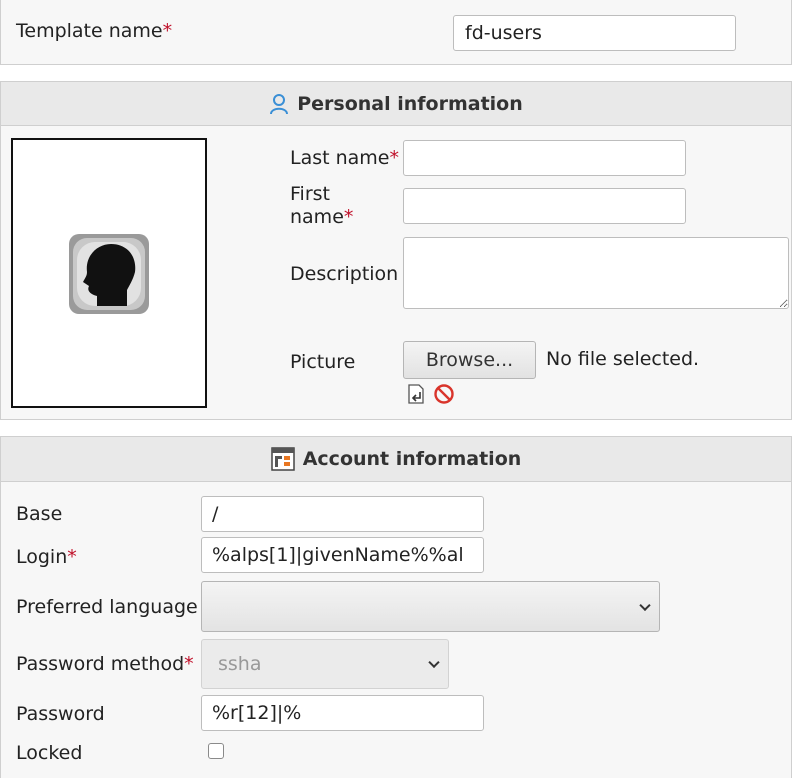 The height and width of the screenshot is (778, 792). Describe the element at coordinates (325, 664) in the screenshot. I see `password-method-select: ssha` at that location.